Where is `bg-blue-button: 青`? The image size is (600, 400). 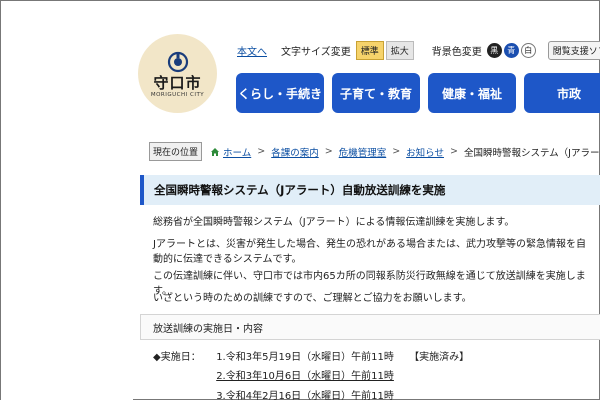 bg-blue-button: 青 is located at coordinates (511, 50).